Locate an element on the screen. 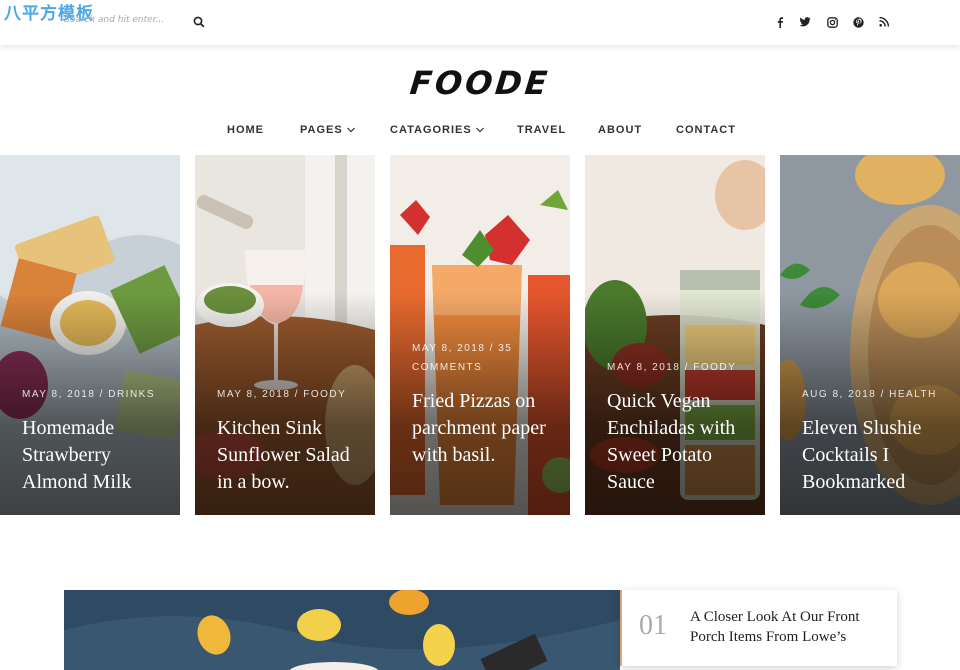 The image size is (960, 670). post-card-meta: MAY 8, 2018 / DRINKS is located at coordinates (89, 394).